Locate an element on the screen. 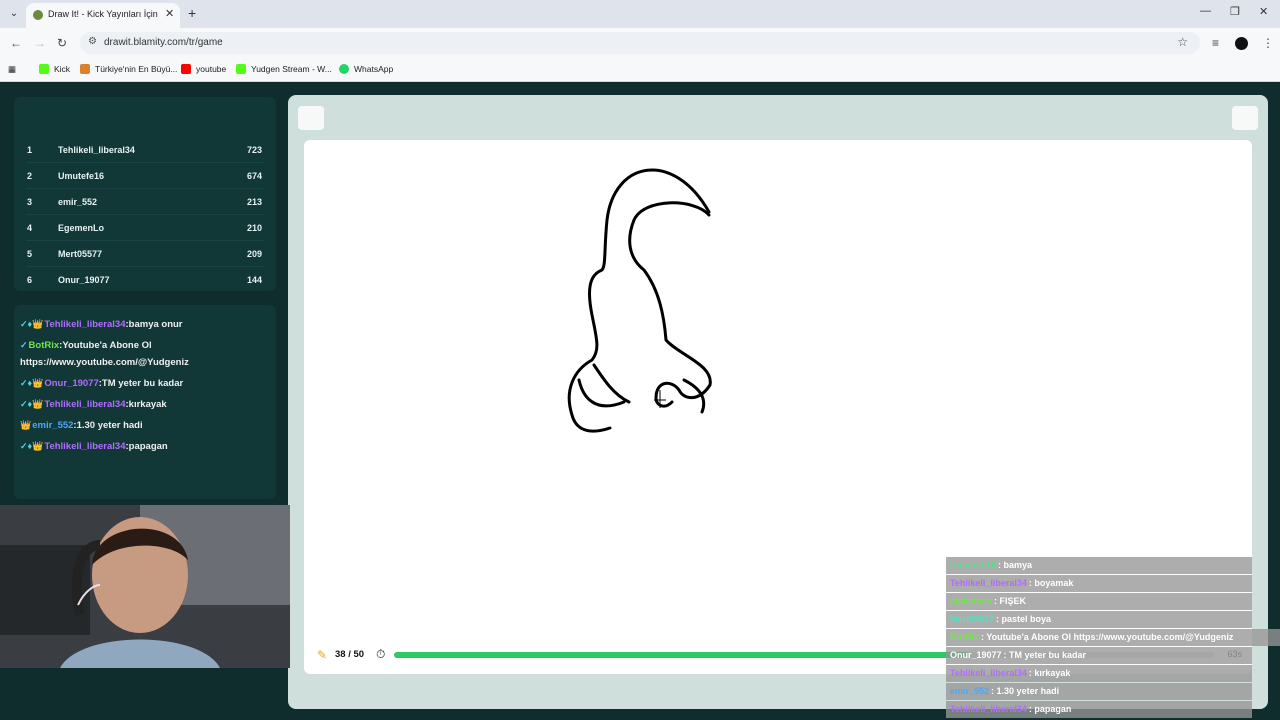  site-info-icon: ⚙ is located at coordinates (92, 41).